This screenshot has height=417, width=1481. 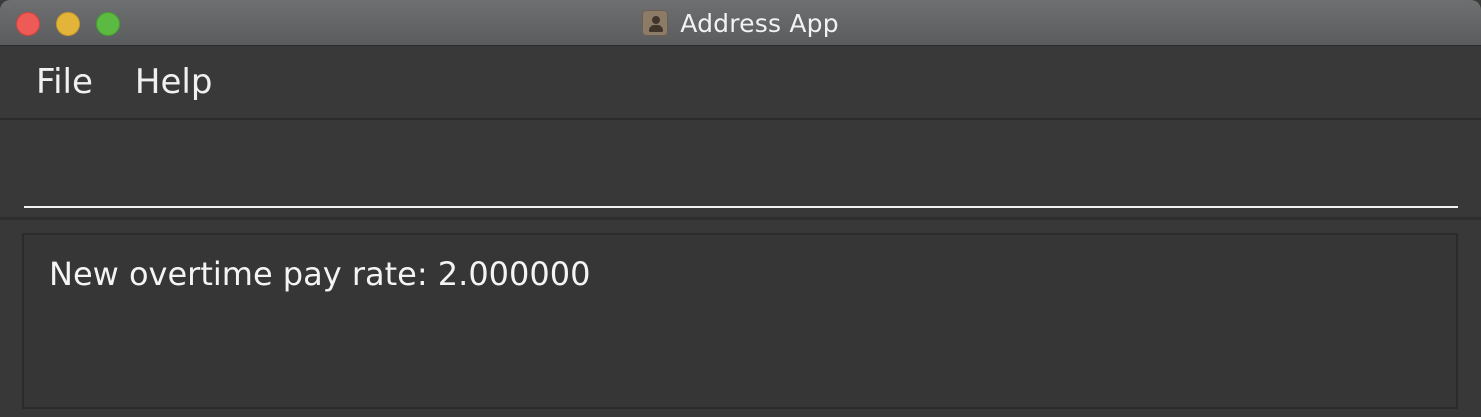 I want to click on address-book-icon, so click(x=655, y=23).